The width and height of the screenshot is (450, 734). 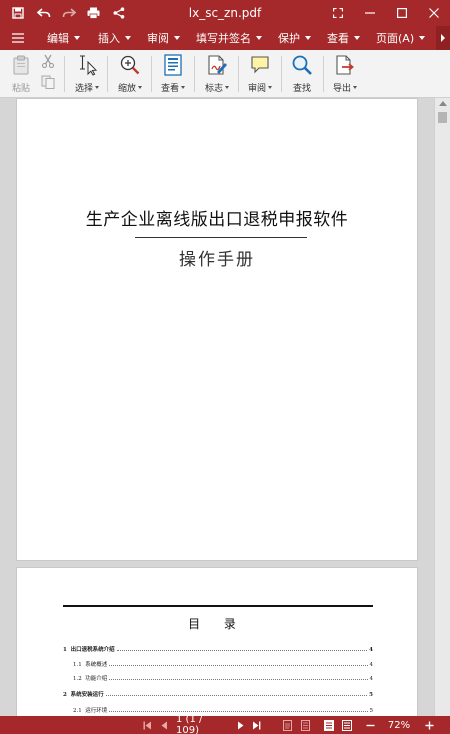 What do you see at coordinates (240, 725) in the screenshot?
I see `next-page-icon` at bounding box center [240, 725].